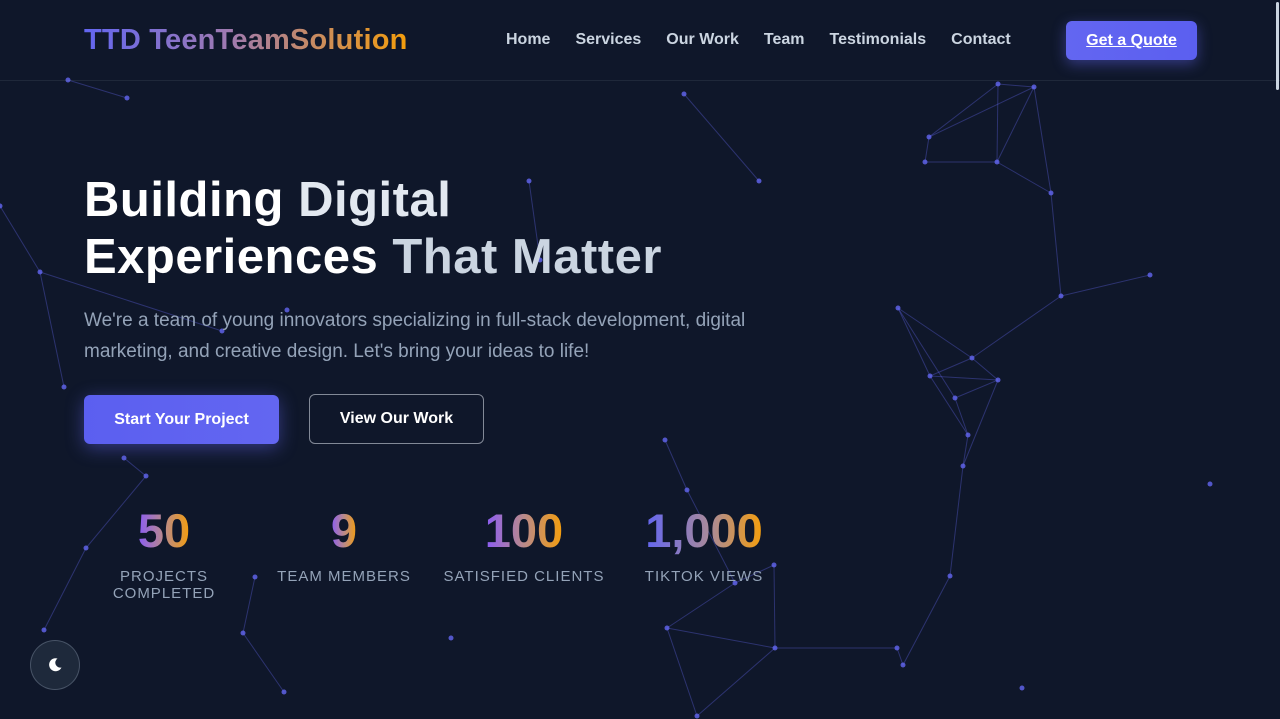 The height and width of the screenshot is (719, 1280). What do you see at coordinates (184, 200) in the screenshot?
I see `hero-title-part: Building` at bounding box center [184, 200].